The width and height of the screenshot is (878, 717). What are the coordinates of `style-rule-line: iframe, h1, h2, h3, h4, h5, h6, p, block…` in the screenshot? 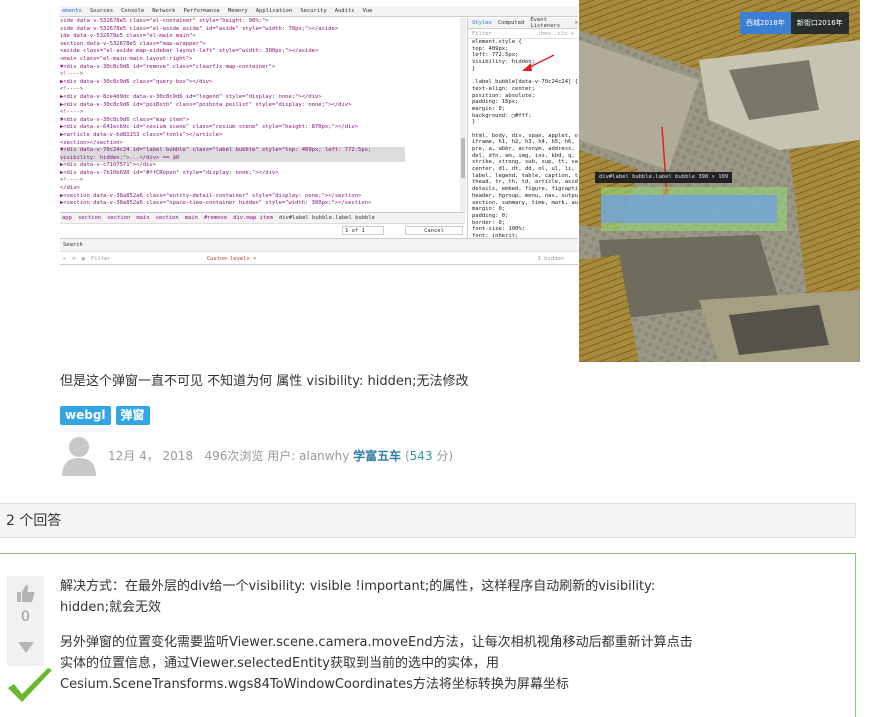 It's located at (525, 142).